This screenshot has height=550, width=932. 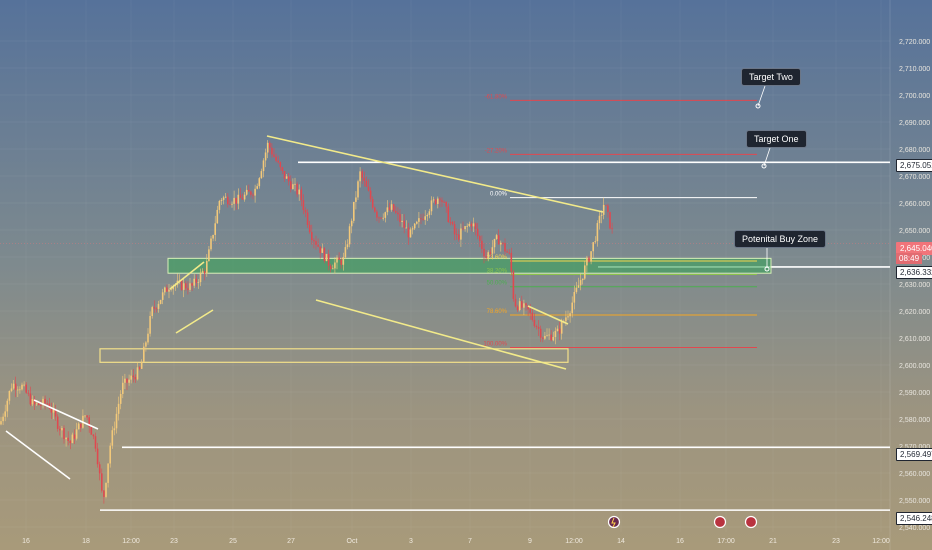 What do you see at coordinates (914, 454) in the screenshot?
I see `support-mid-price-badge: 2,569.497` at bounding box center [914, 454].